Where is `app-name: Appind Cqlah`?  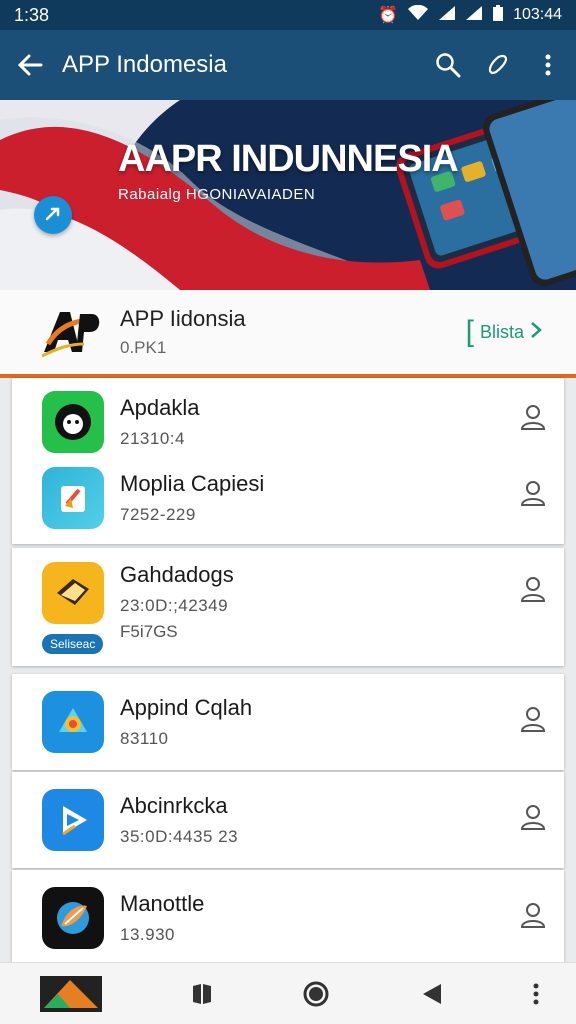
app-name: Appind Cqlah is located at coordinates (186, 707).